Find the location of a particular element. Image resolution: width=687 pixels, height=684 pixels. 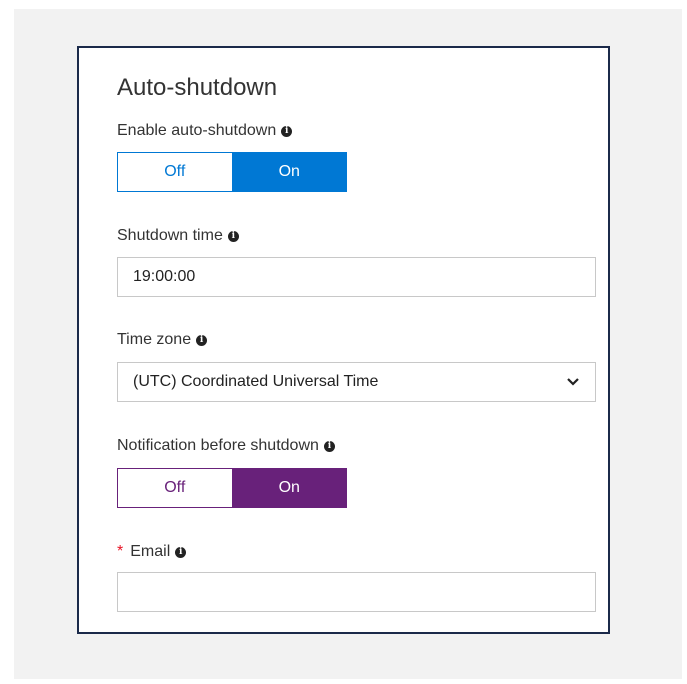

auto-shutdown-off-option: Off is located at coordinates (174, 172).